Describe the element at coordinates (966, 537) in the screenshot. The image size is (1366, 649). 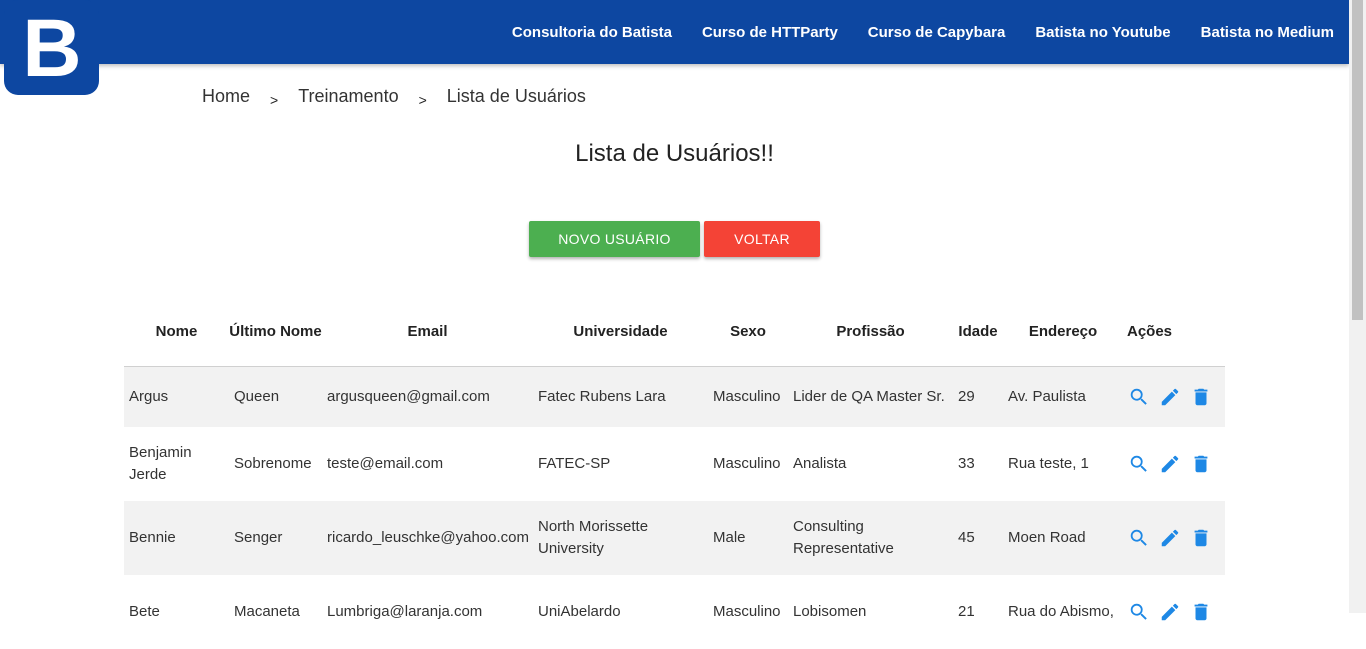
I see `cell-idade: 45` at that location.